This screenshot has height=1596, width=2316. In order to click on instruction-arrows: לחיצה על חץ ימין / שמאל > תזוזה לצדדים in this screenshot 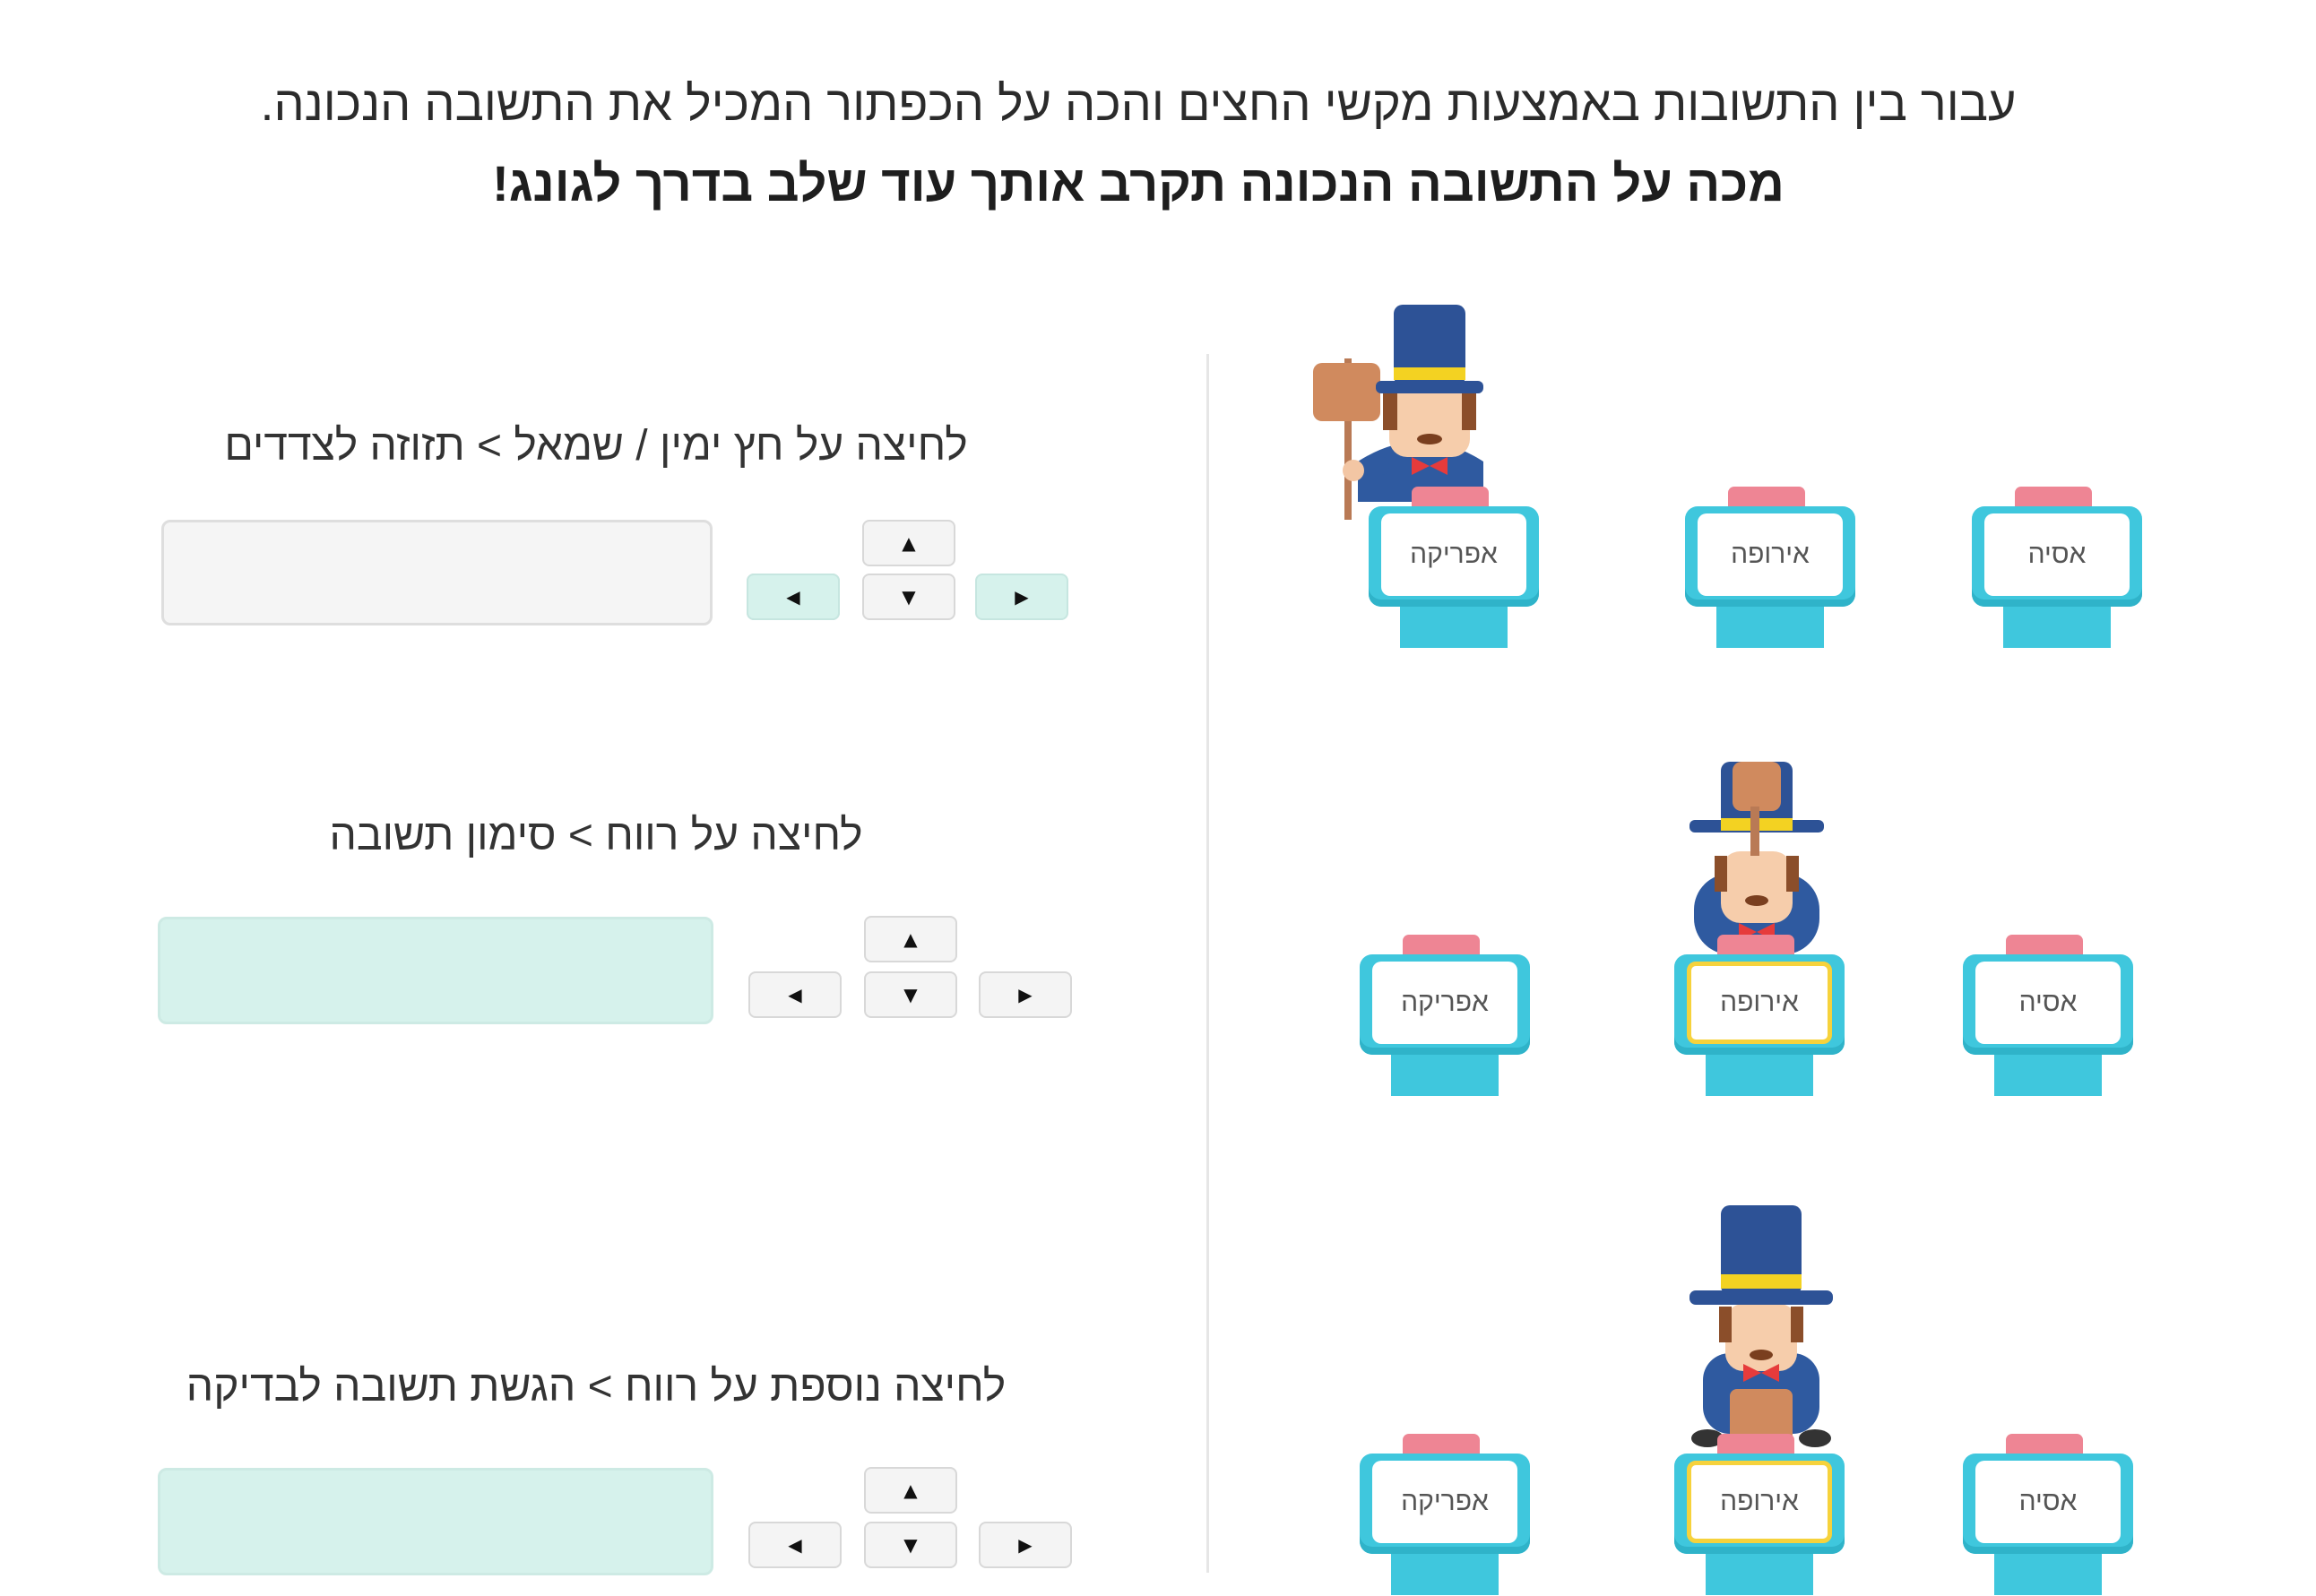, I will do `click(596, 446)`.